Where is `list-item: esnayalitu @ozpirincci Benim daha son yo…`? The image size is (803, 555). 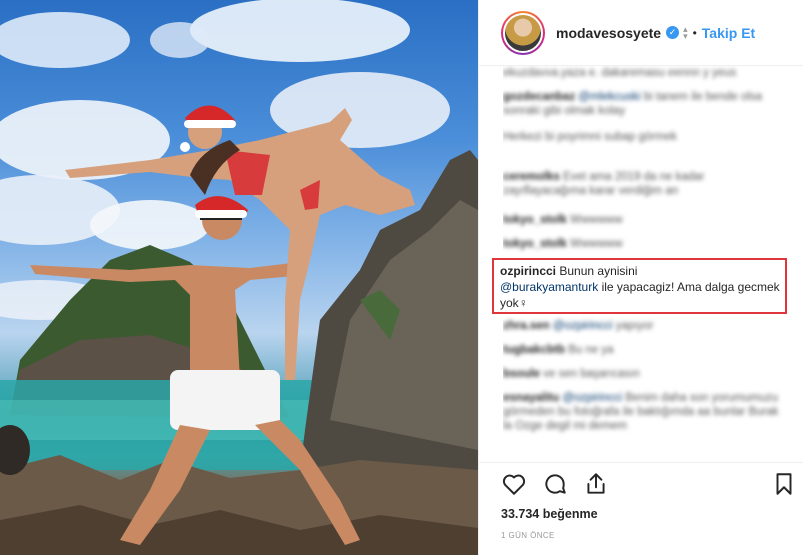
list-item: esnayalitu @ozpirincci Benim daha son yo… is located at coordinates (641, 412).